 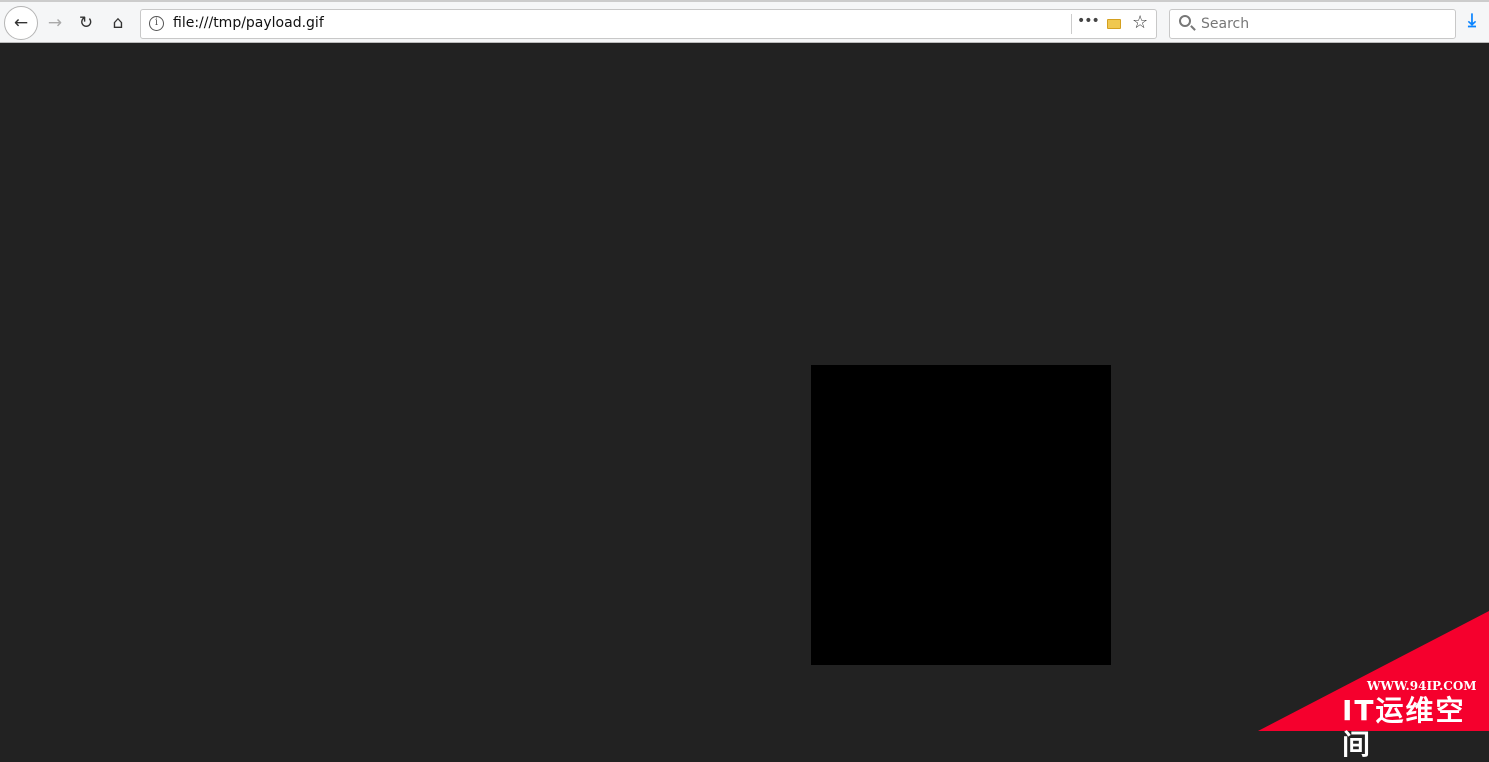 What do you see at coordinates (1225, 24) in the screenshot?
I see `search-placeholder: Search` at bounding box center [1225, 24].